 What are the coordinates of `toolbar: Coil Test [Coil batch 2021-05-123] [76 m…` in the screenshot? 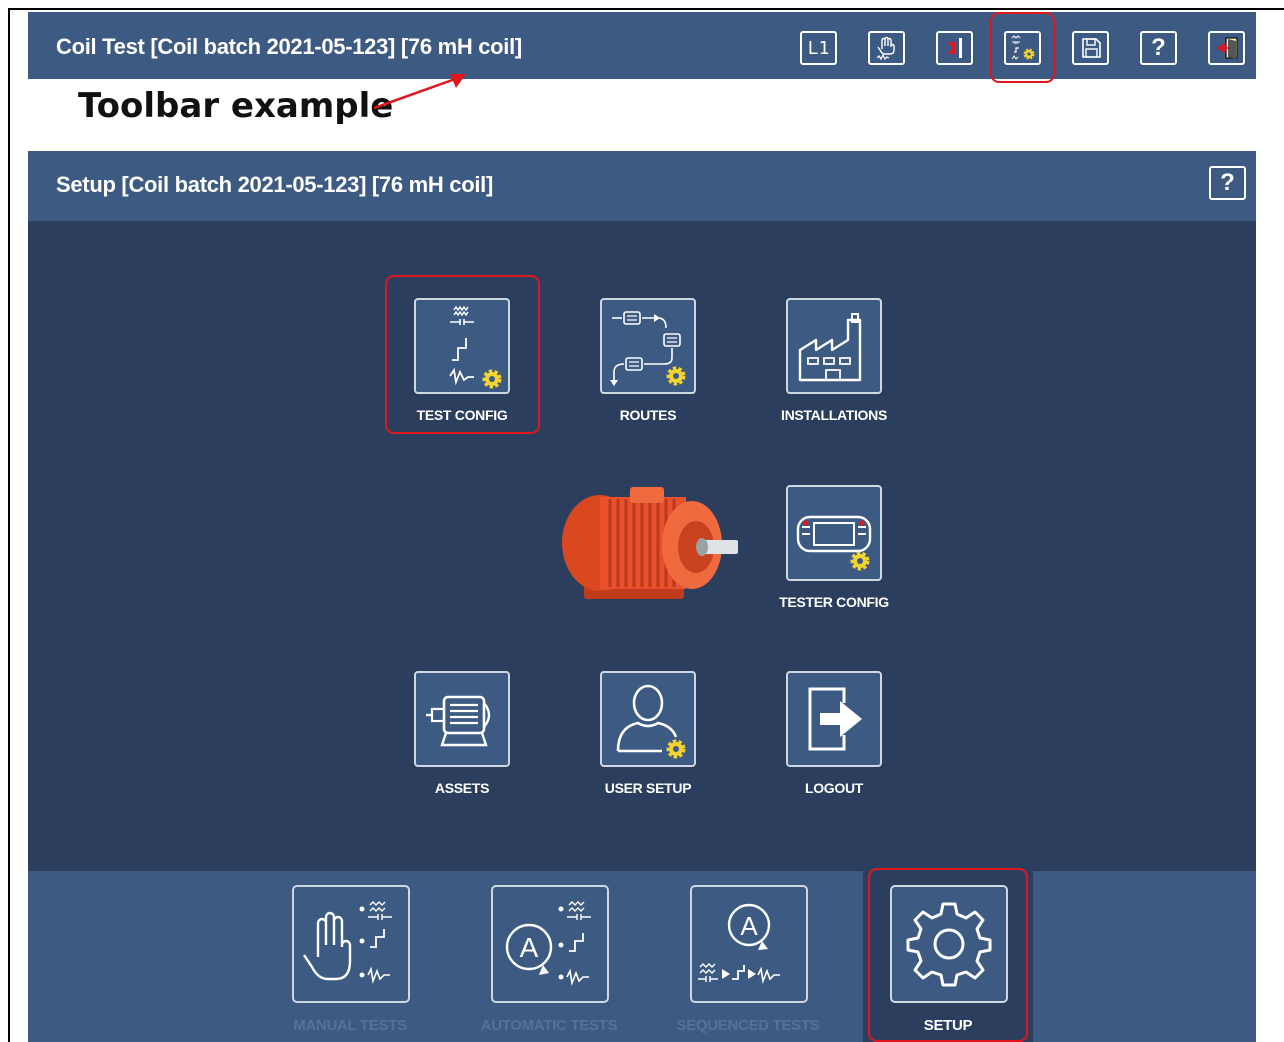 It's located at (642, 45).